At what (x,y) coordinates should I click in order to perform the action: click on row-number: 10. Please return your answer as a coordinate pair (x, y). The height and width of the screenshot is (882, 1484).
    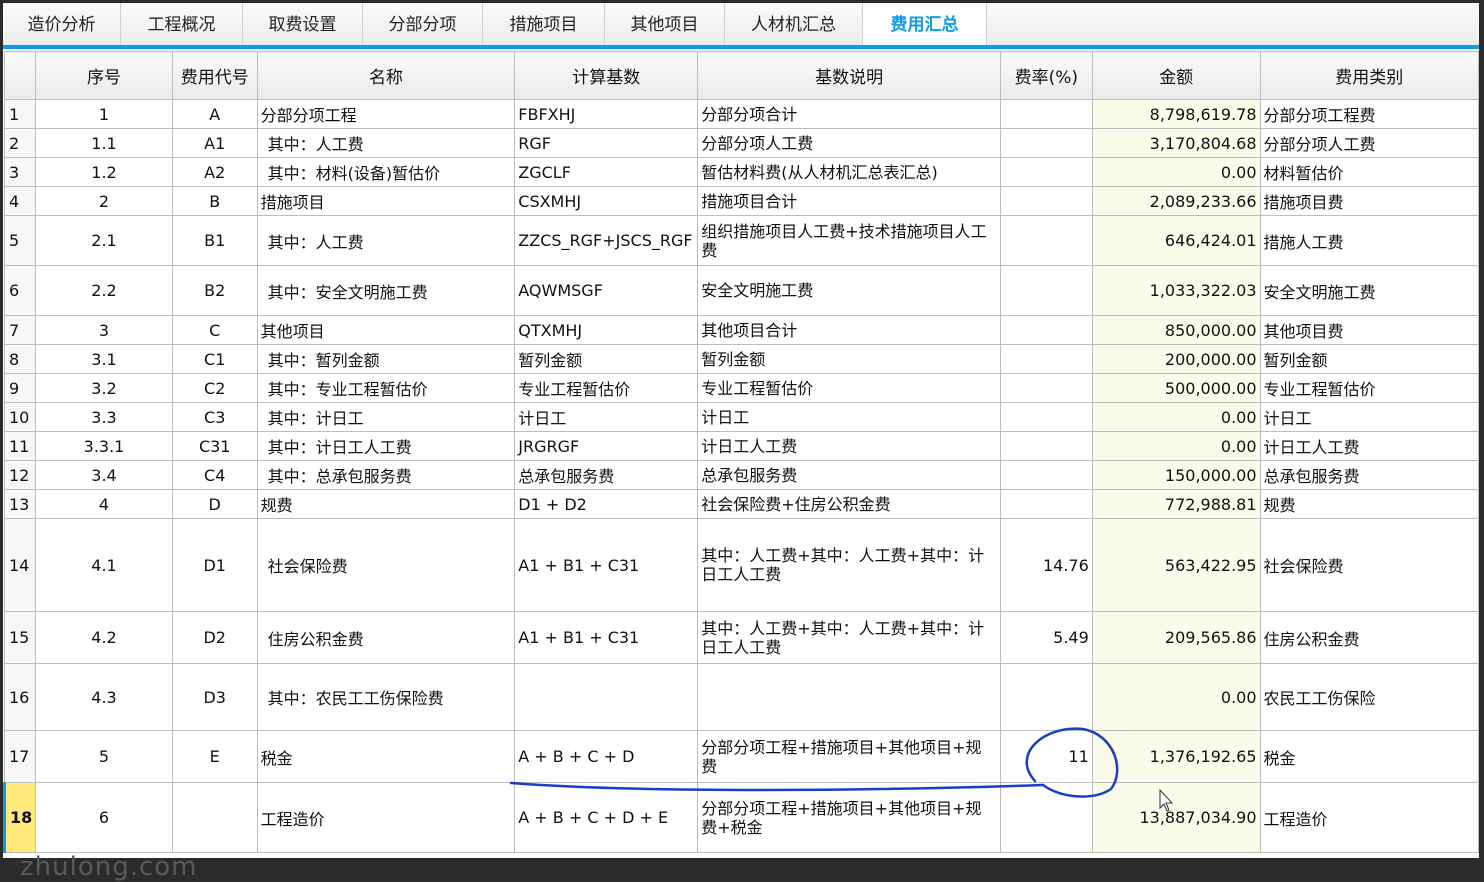
    Looking at the image, I should click on (20, 417).